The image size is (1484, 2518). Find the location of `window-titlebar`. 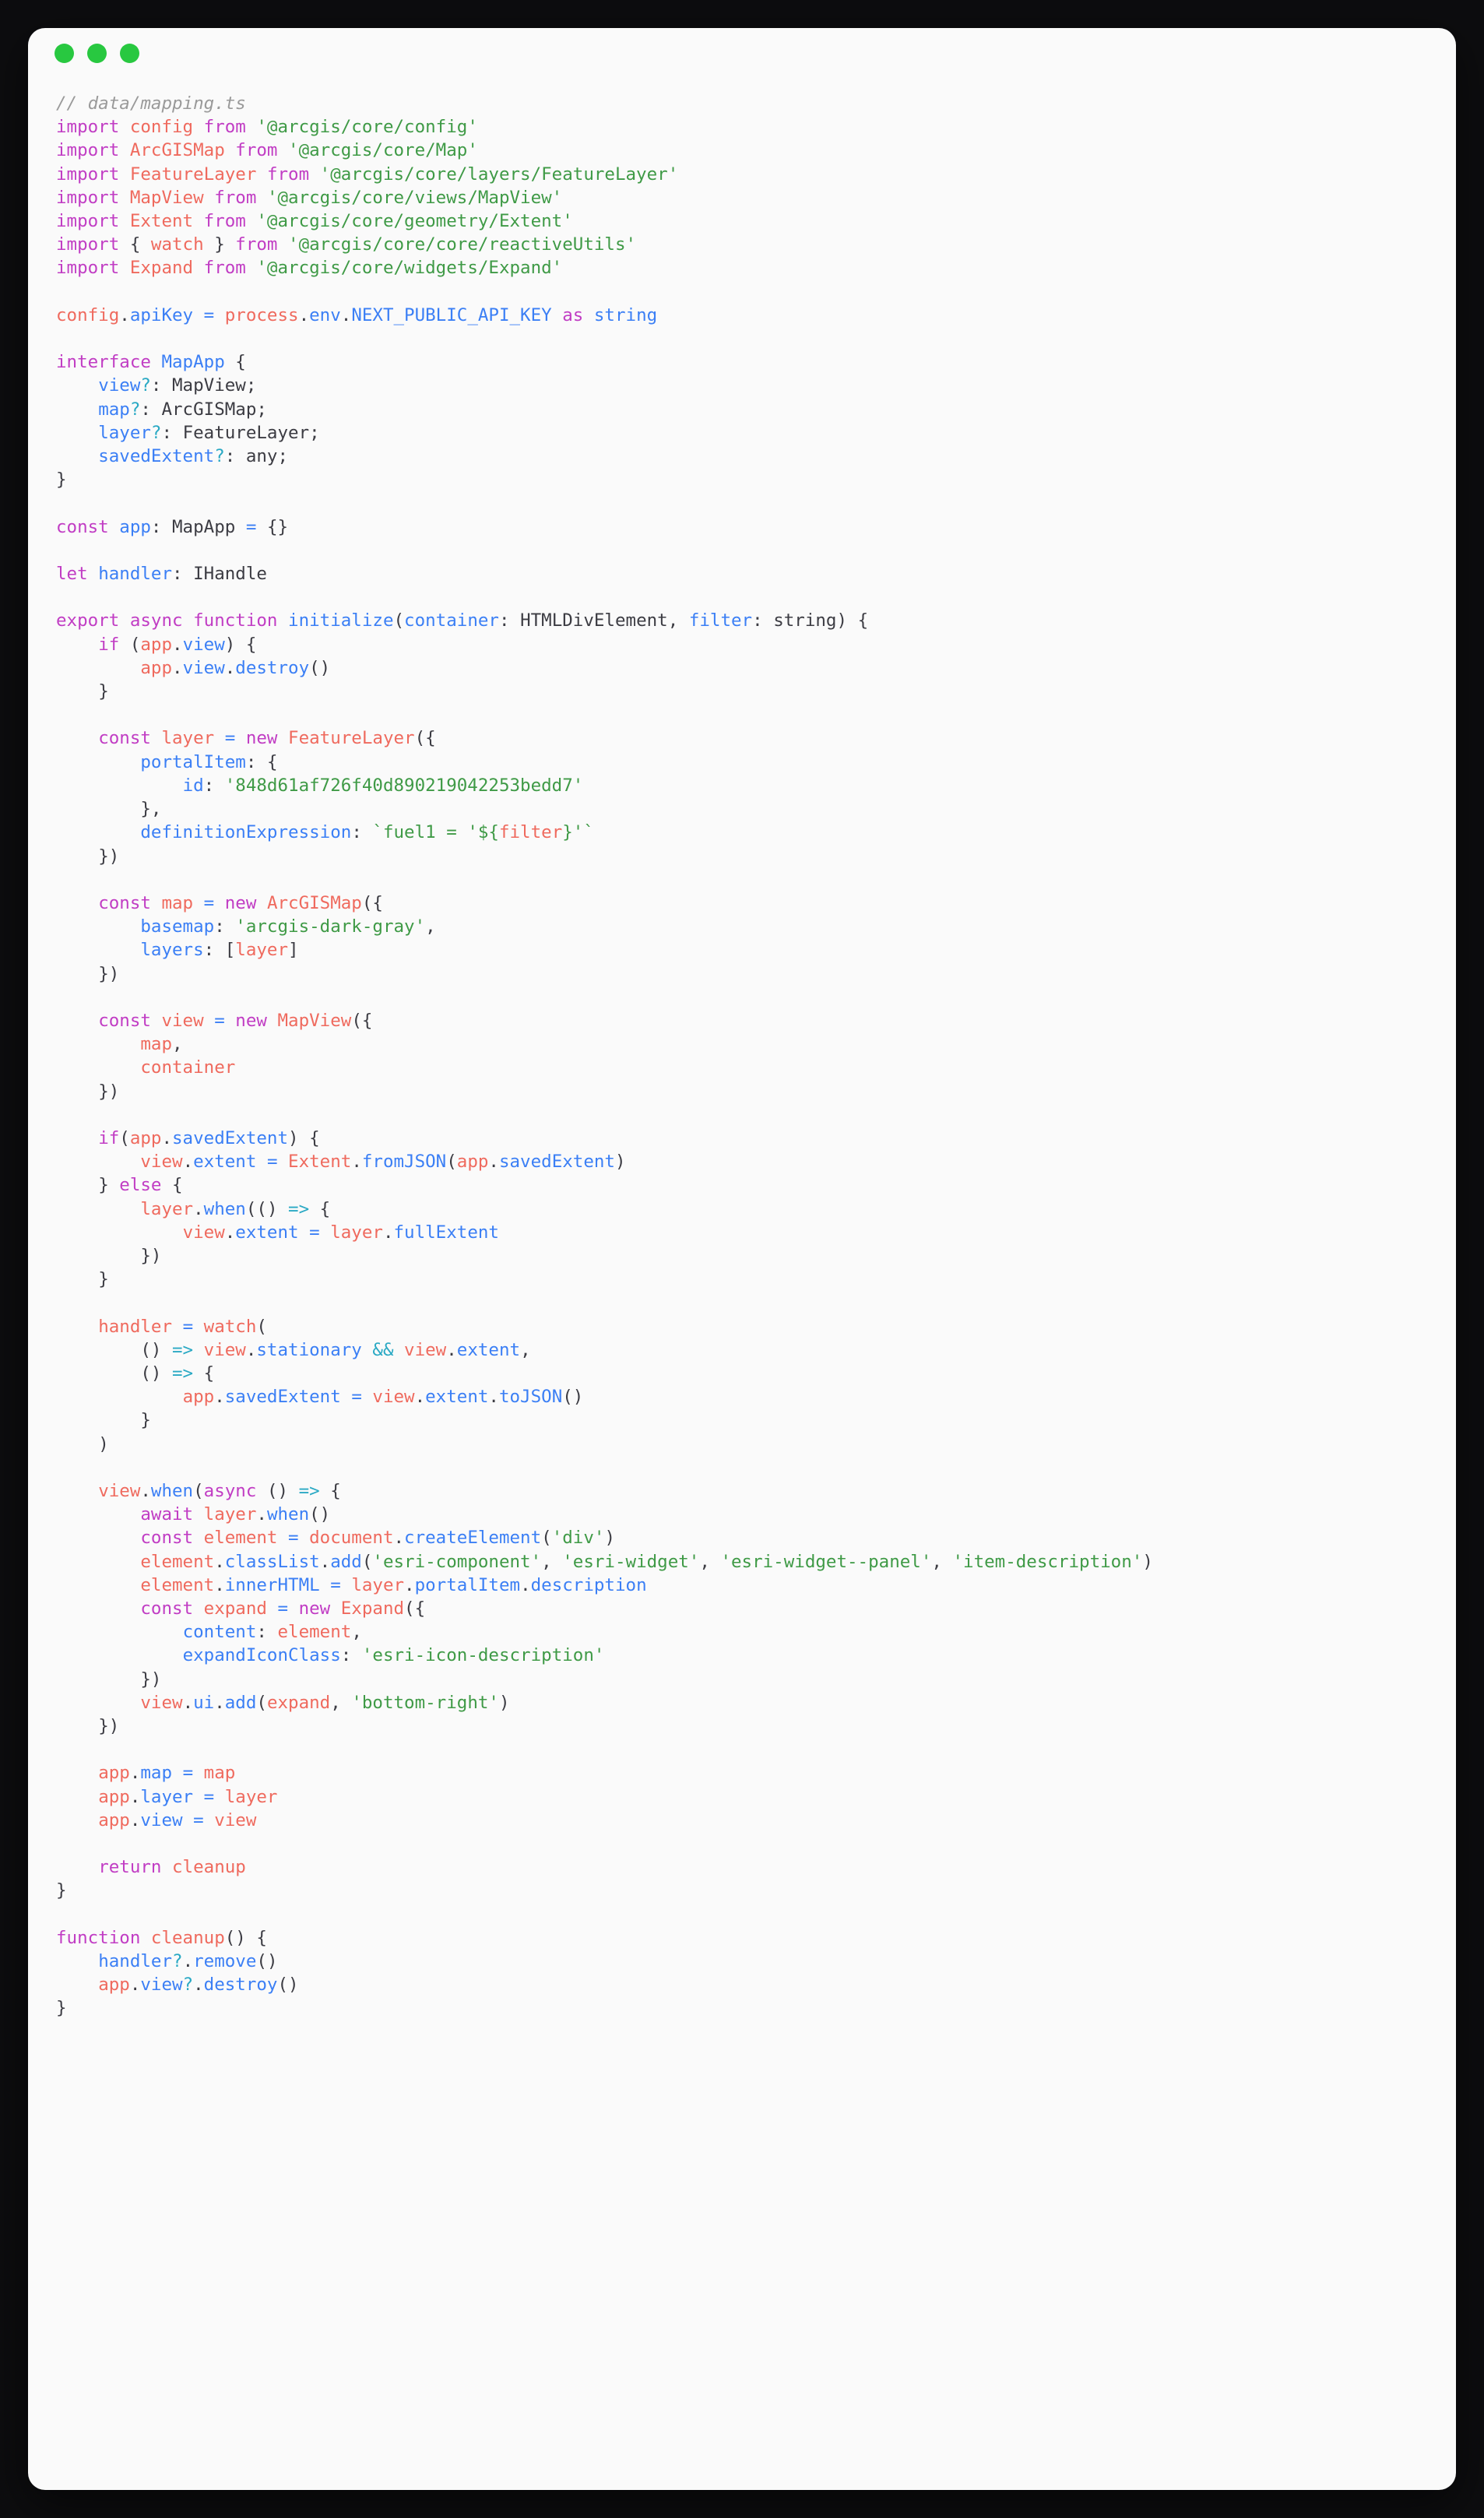

window-titlebar is located at coordinates (742, 53).